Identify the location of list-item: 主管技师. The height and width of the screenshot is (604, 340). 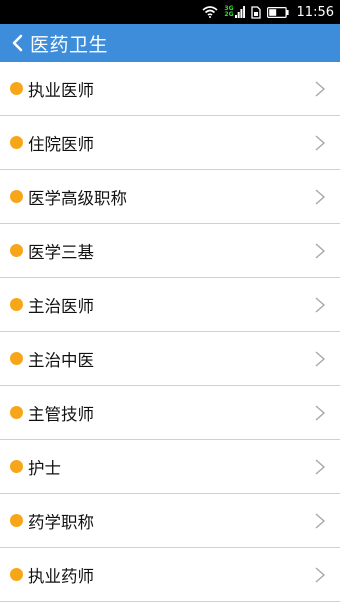
(170, 413).